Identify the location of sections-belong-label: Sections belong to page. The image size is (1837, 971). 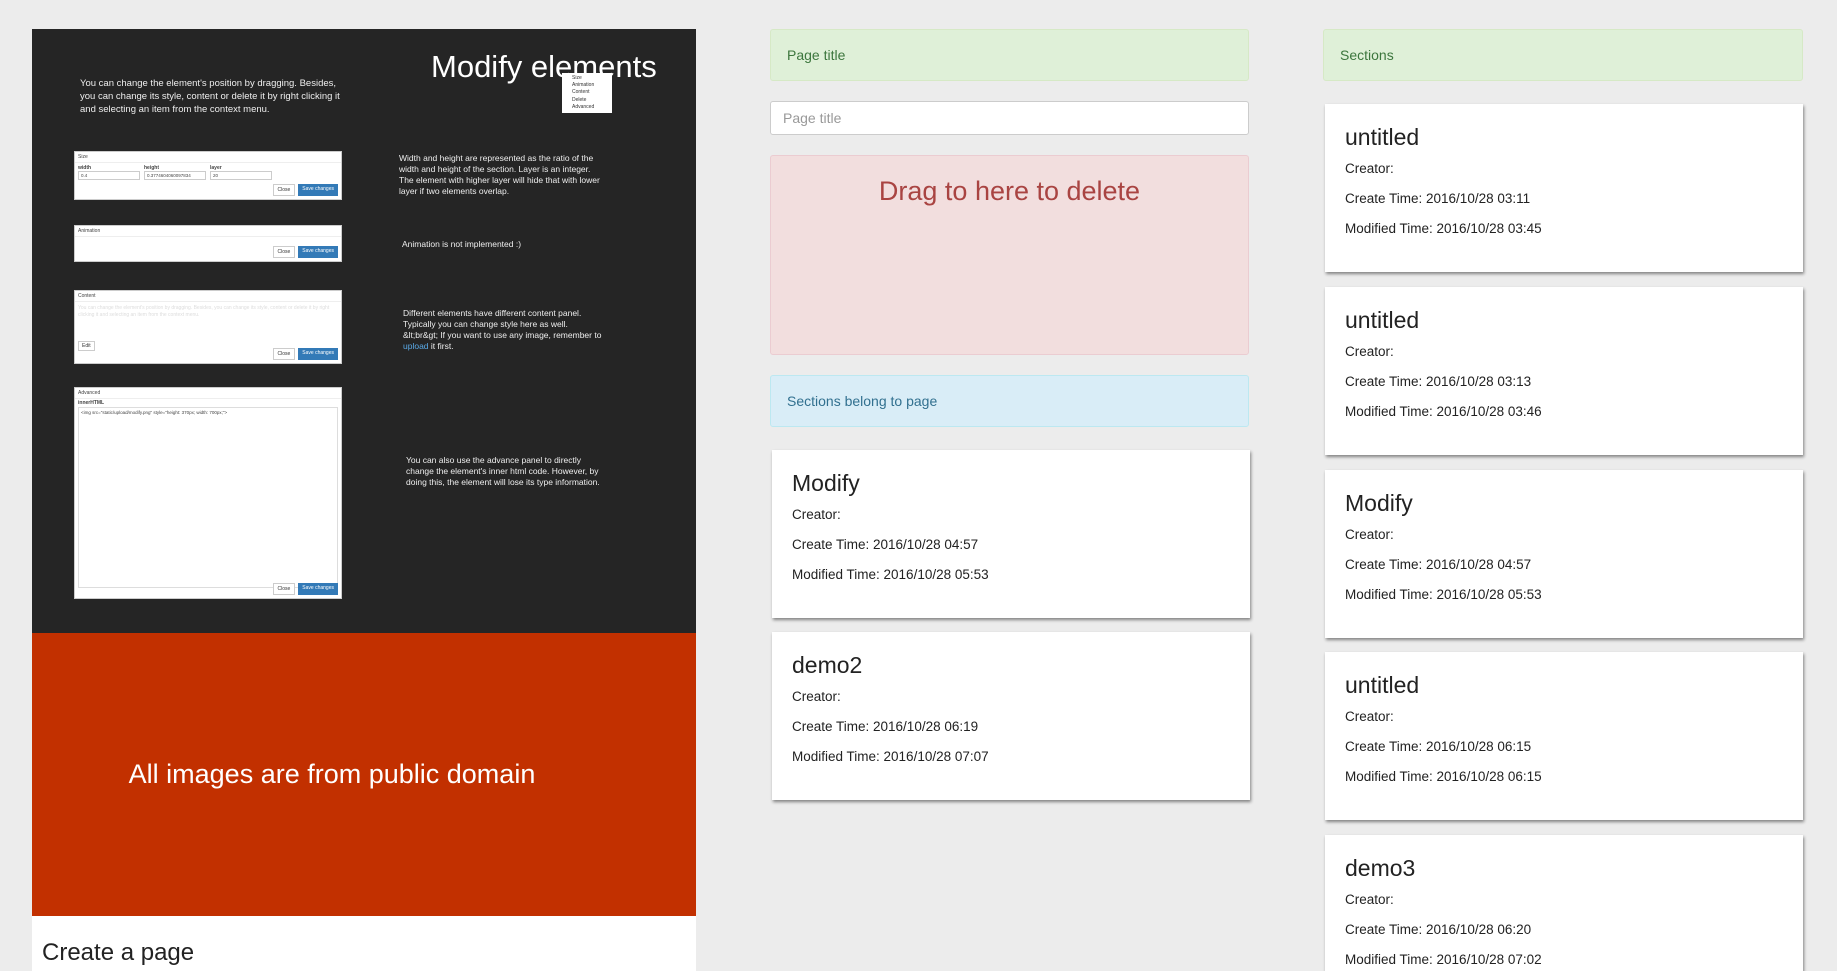
(1009, 401).